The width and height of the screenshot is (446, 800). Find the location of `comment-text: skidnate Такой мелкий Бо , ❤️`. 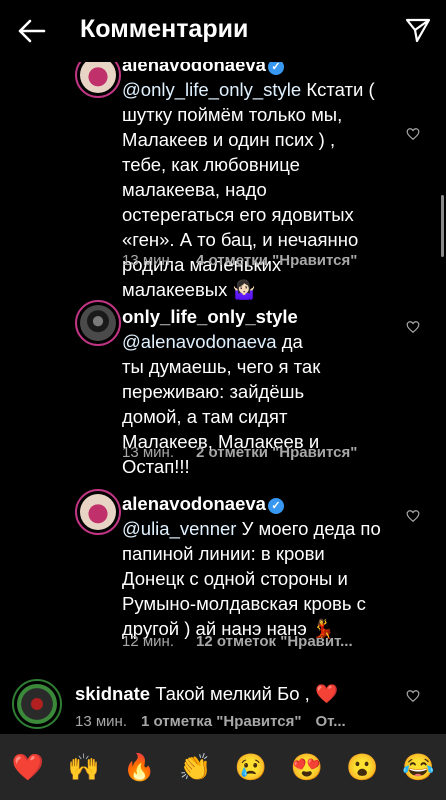

comment-text: skidnate Такой мелкий Бо , ❤️ is located at coordinates (240, 693).